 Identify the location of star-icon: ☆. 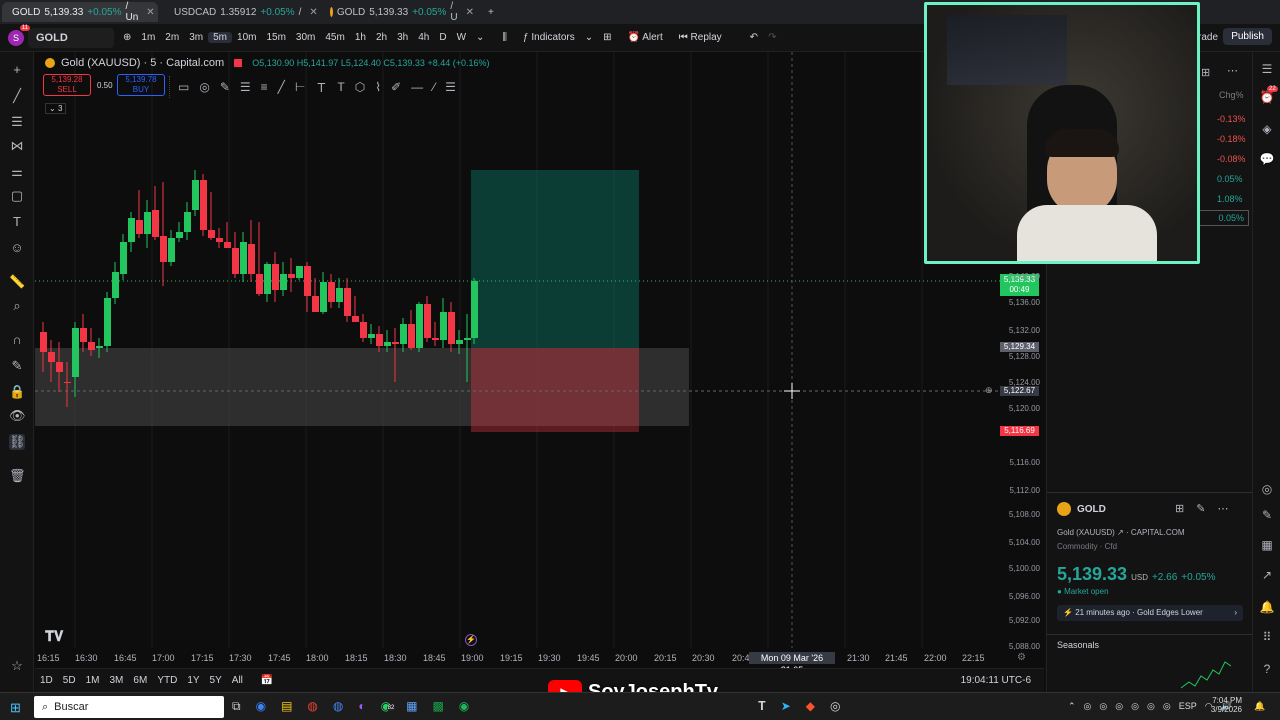
(17, 666).